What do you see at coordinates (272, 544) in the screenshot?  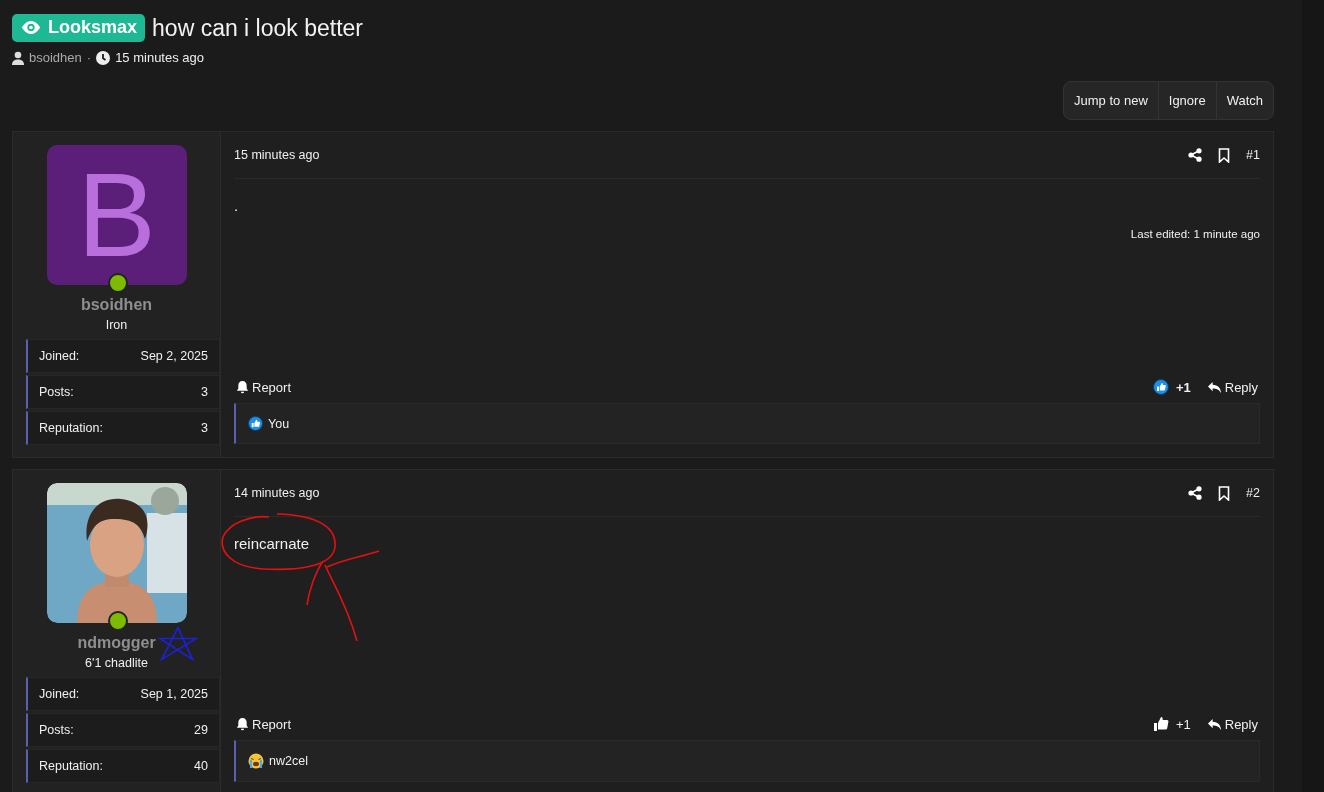 I see `post-message: reincarnate` at bounding box center [272, 544].